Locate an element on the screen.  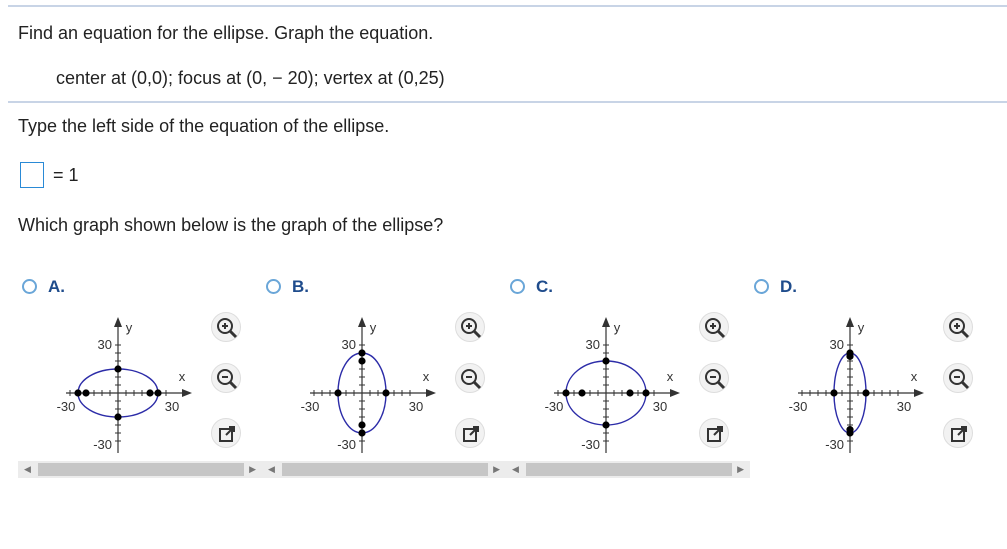
option-d-label: D. is located at coordinates (788, 286).